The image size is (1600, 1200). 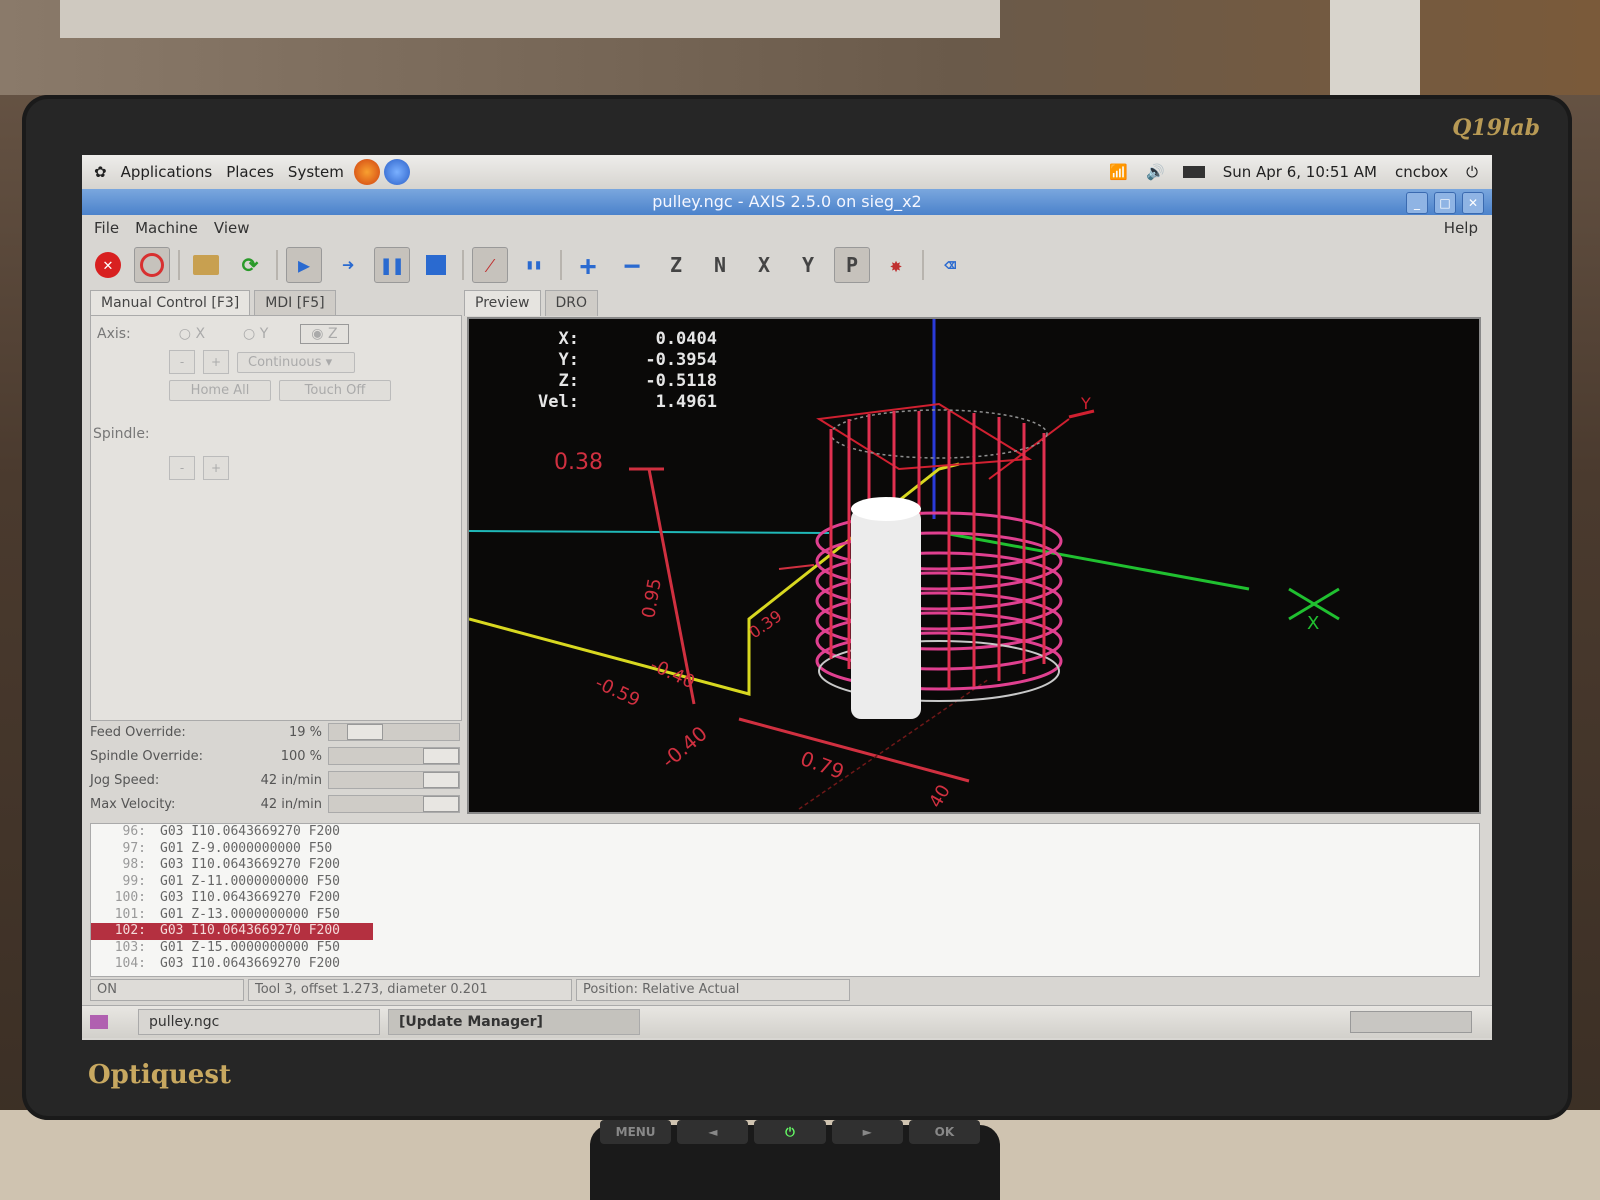 What do you see at coordinates (366, 172) in the screenshot?
I see `firefox-icon` at bounding box center [366, 172].